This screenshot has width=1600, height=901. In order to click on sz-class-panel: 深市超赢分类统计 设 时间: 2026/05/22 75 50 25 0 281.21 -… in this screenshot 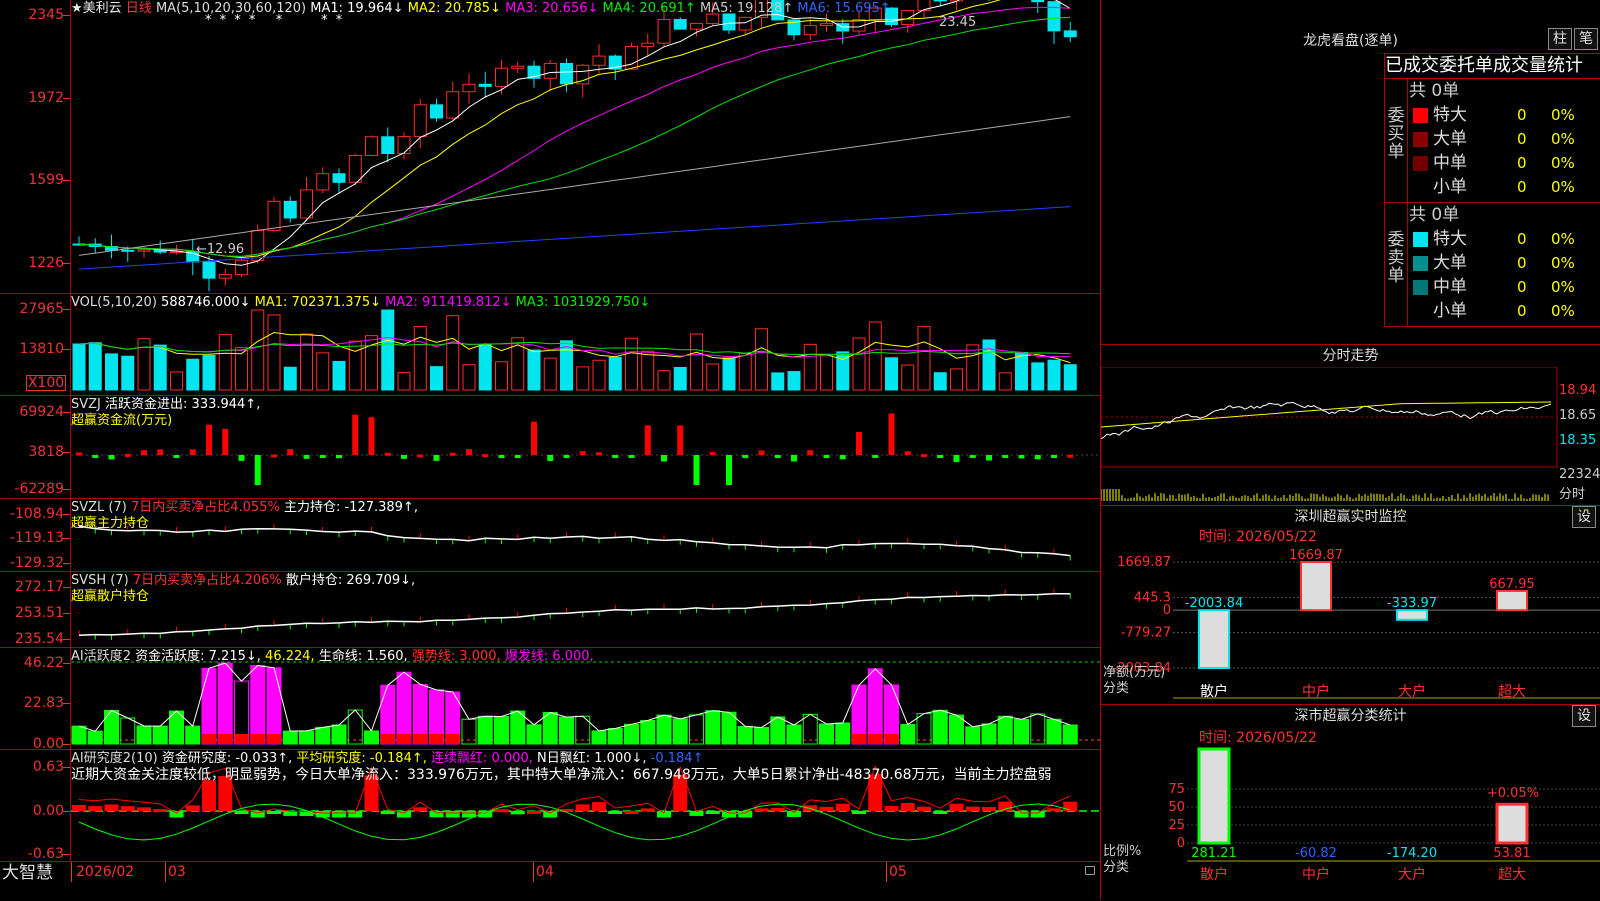, I will do `click(1350, 802)`.